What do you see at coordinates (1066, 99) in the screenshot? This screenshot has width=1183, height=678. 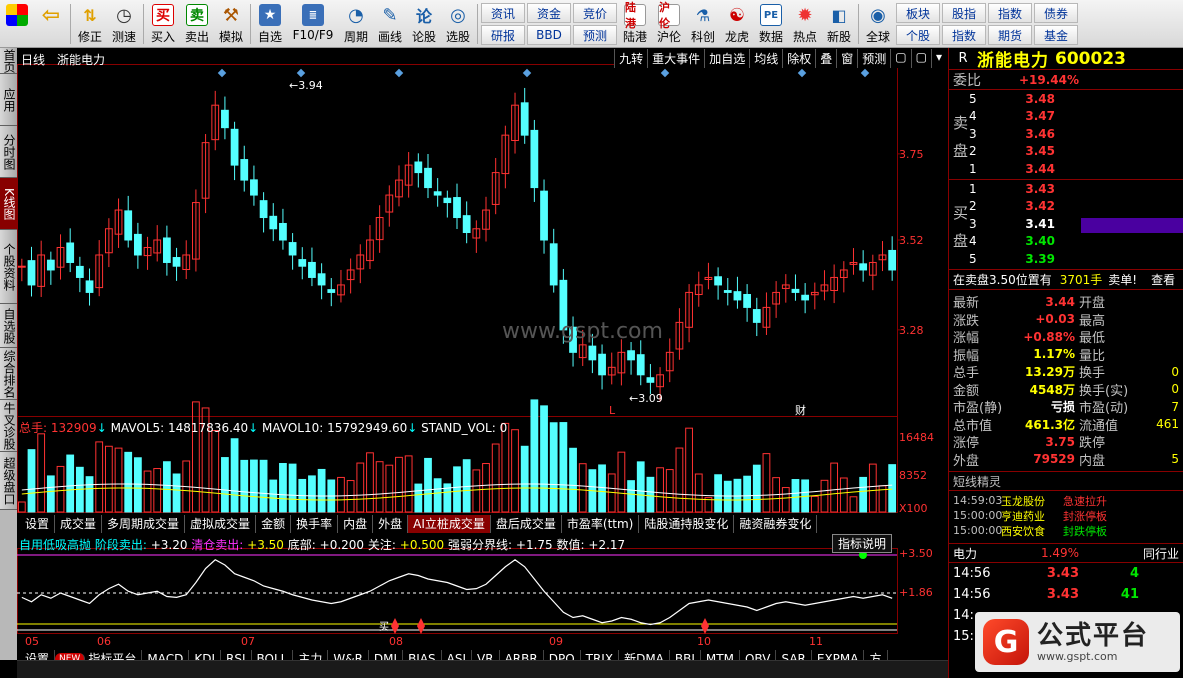 I see `sell-row-0: 5 3.48` at bounding box center [1066, 99].